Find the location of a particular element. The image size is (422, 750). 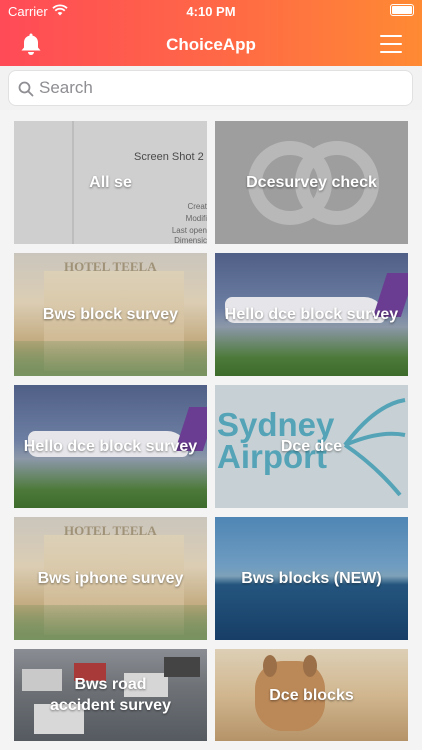

tile-label: Dce blocks is located at coordinates (311, 695).